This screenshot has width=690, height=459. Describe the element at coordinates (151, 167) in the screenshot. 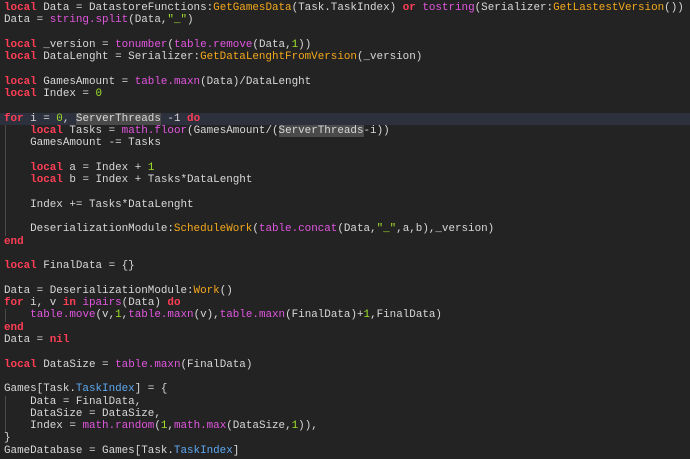

I see `number-literal: 1` at that location.